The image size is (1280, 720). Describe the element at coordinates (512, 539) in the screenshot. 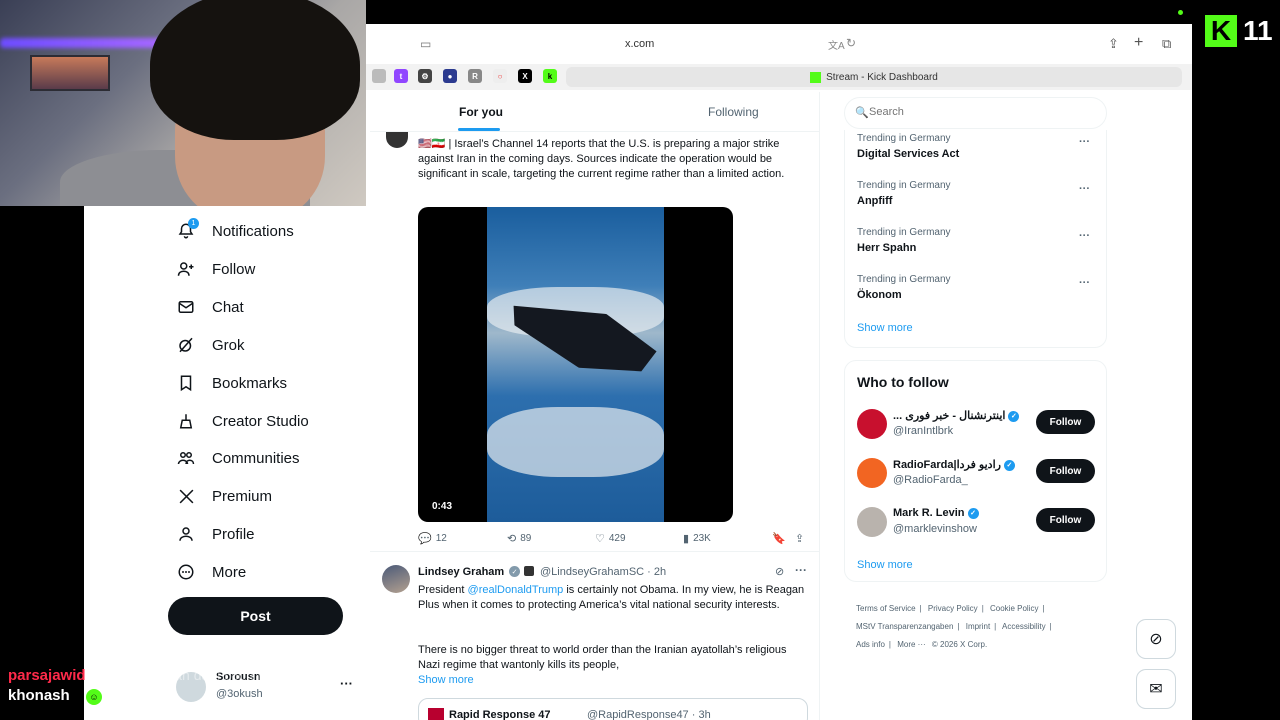

I see `repost-icon: ⟲` at that location.